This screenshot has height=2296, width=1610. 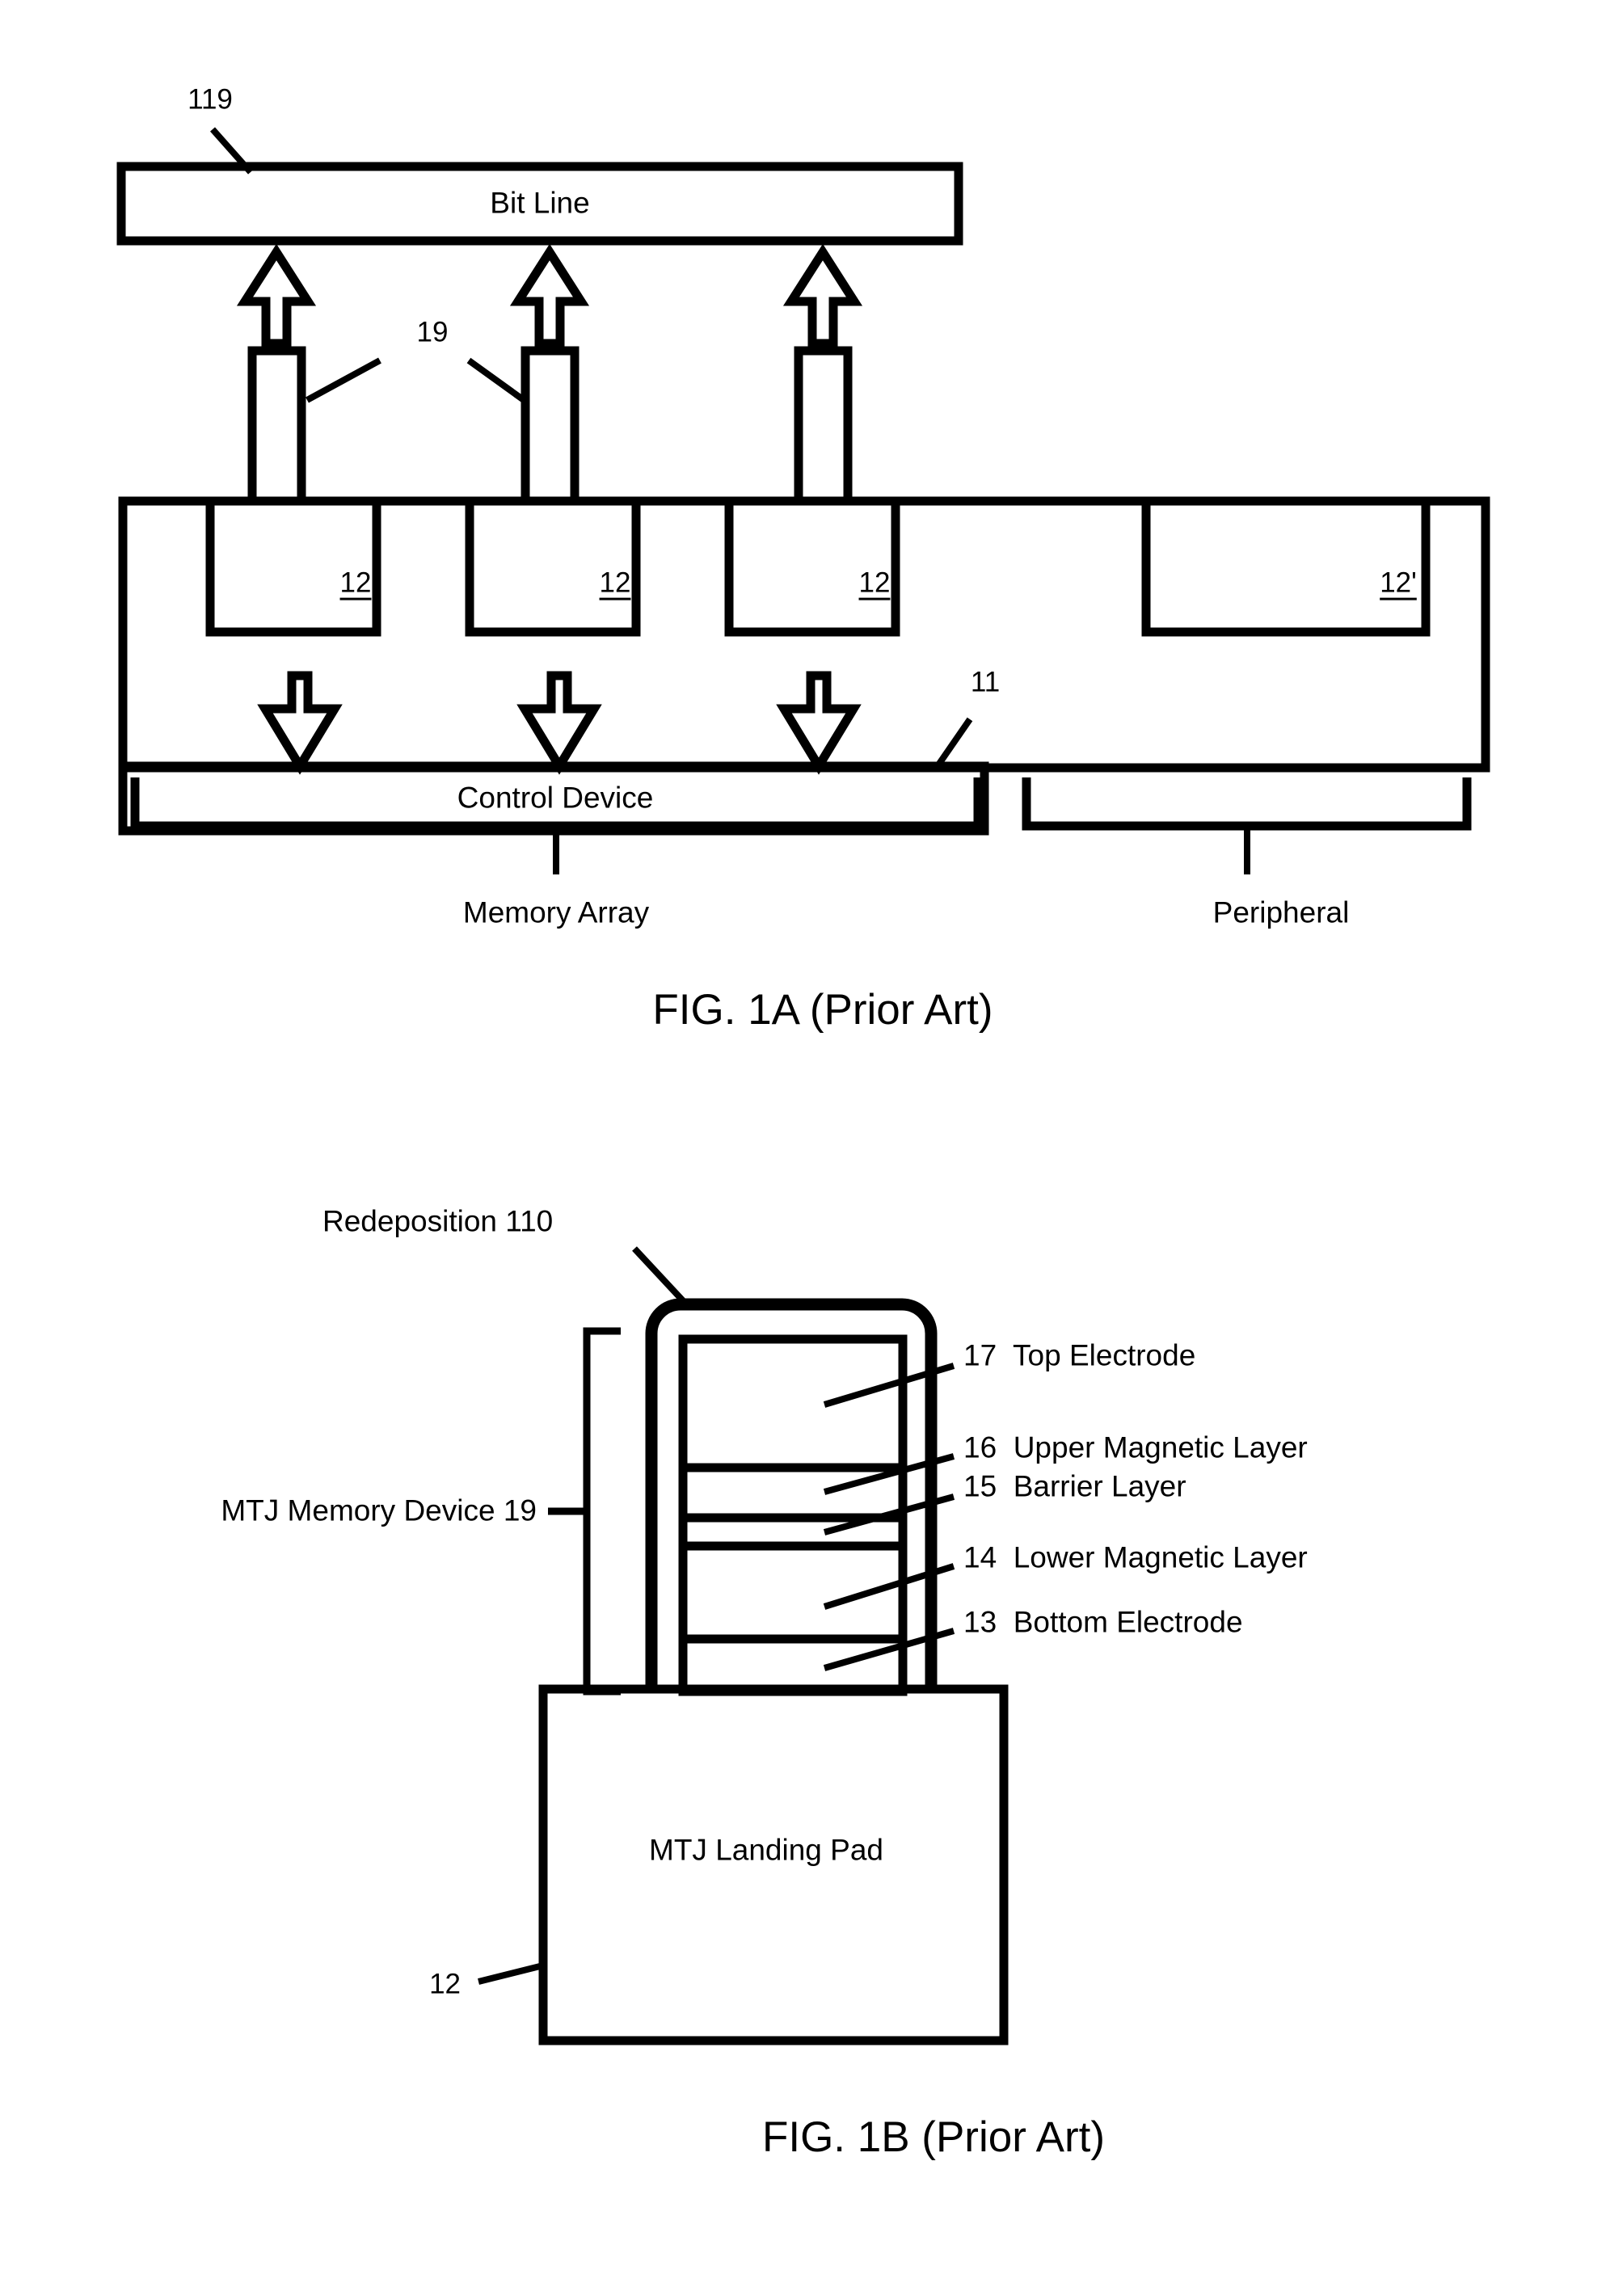 What do you see at coordinates (1398, 583) in the screenshot?
I see `ref-12-prime-peripheral: 12'` at bounding box center [1398, 583].